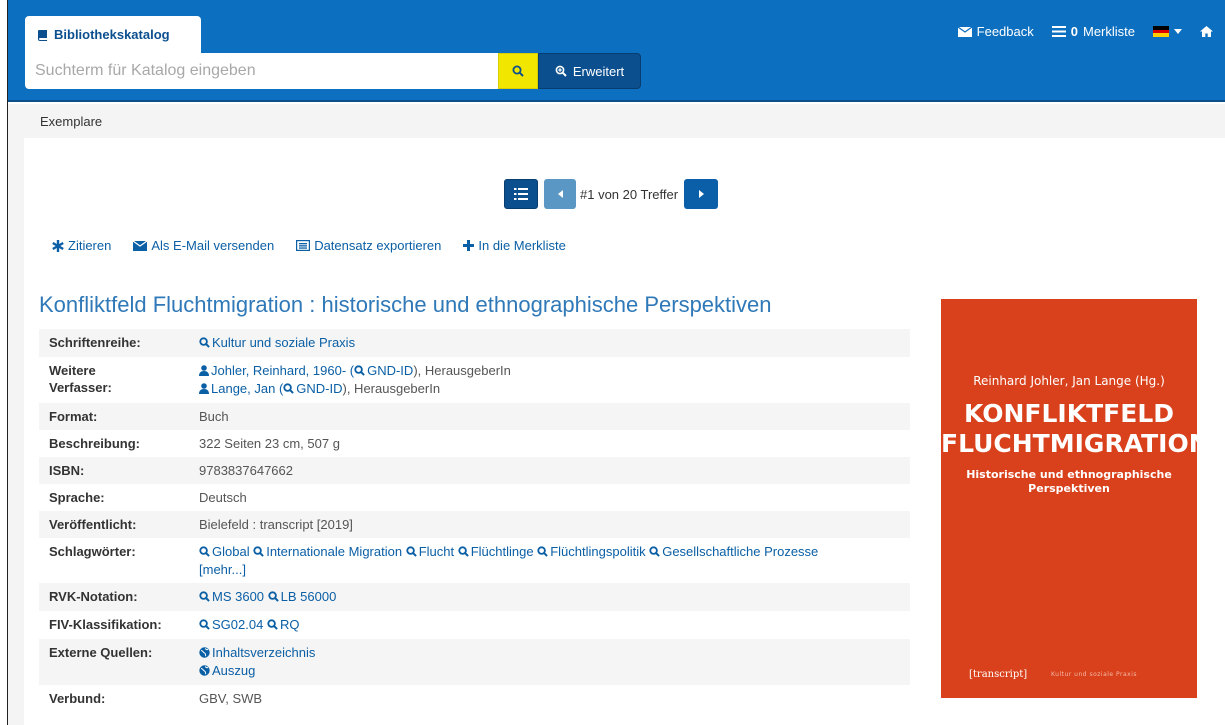 The height and width of the screenshot is (725, 1225). Describe the element at coordinates (514, 245) in the screenshot. I see `add-to-watchlist-link: In die Merkliste` at that location.